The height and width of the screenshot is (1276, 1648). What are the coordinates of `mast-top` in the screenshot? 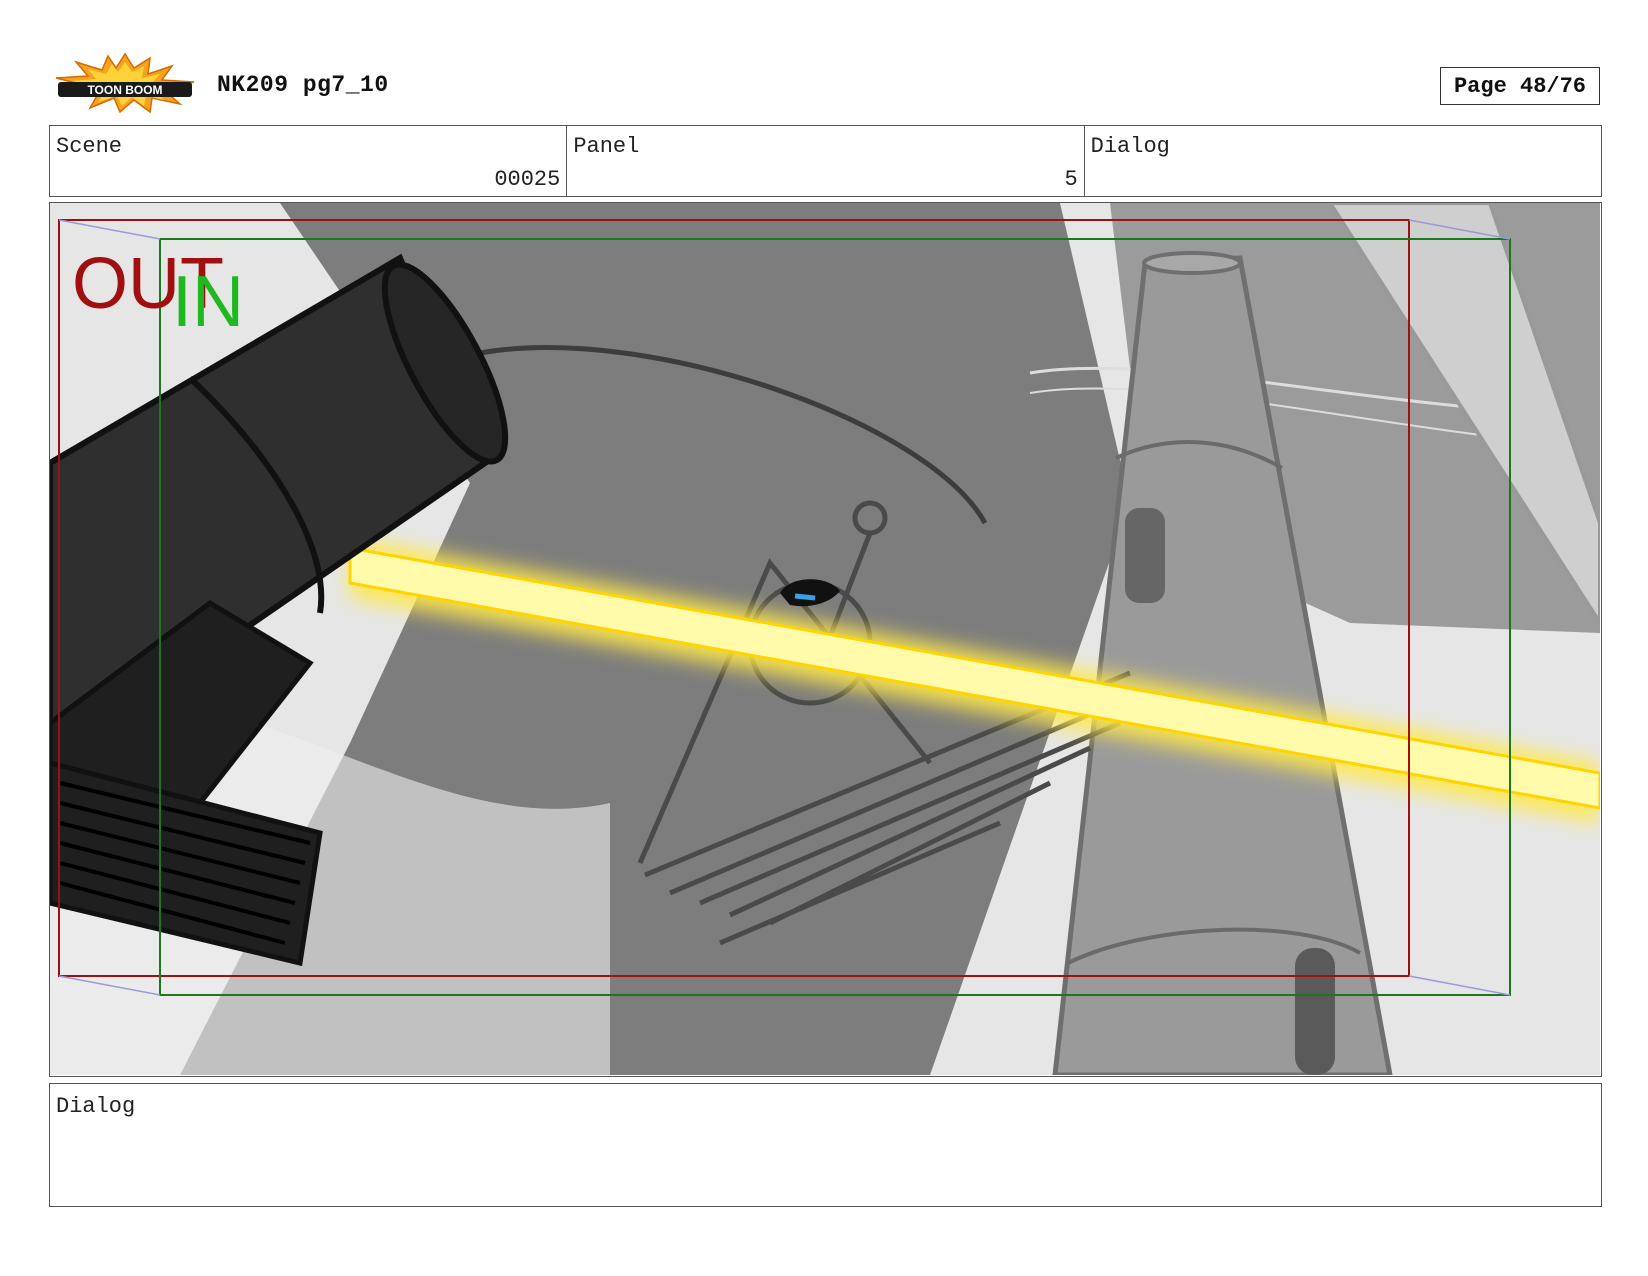 It's located at (1192, 263).